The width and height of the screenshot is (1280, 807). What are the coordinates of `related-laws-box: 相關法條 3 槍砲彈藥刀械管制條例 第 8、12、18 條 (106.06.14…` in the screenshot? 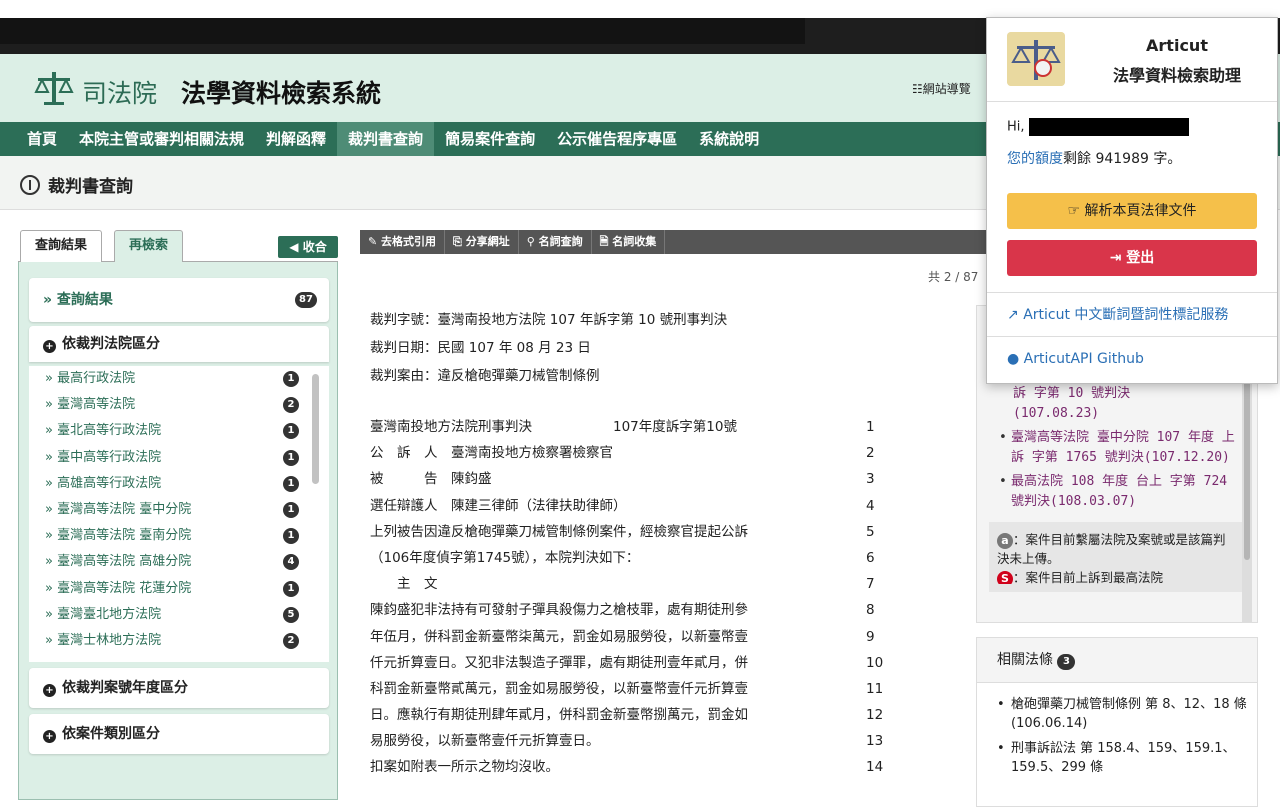 It's located at (1117, 722).